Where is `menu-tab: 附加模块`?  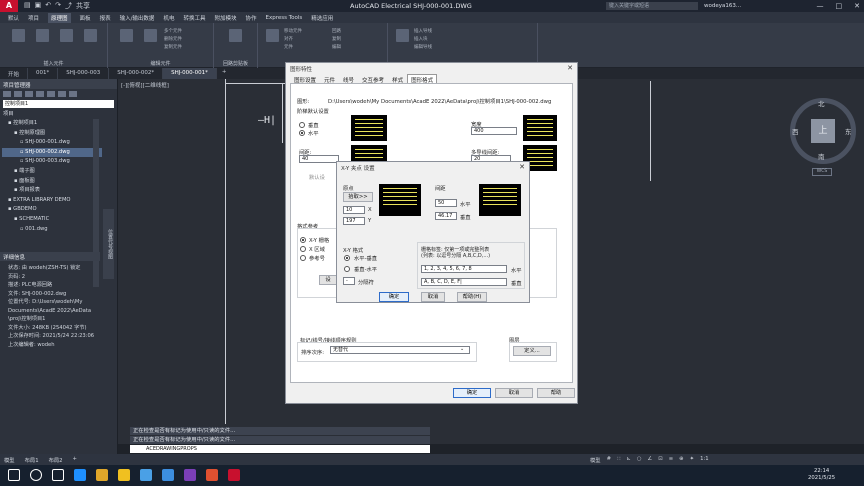
menu-tab: 附加模块 is located at coordinates (225, 18).